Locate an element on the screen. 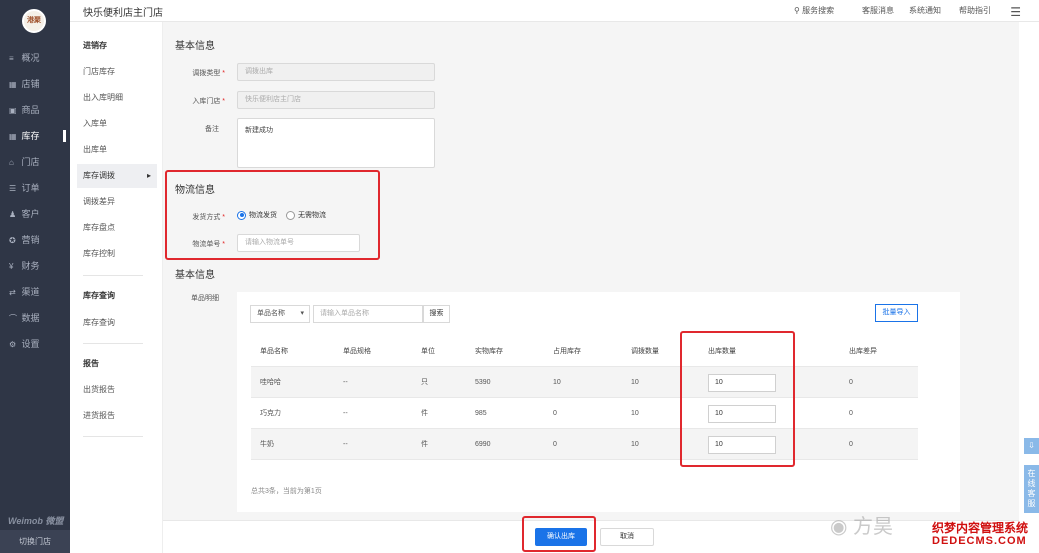 Image resolution: width=1039 pixels, height=553 pixels. subnav-item-transfer-diff: 调拨差异 is located at coordinates (117, 202).